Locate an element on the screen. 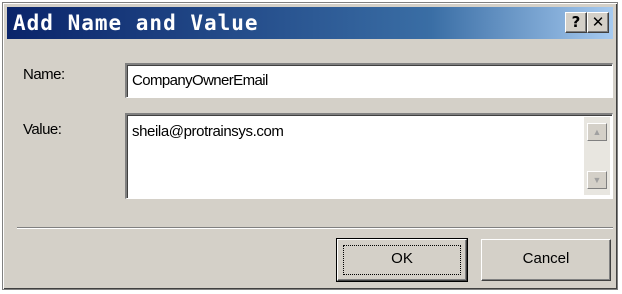  ok-button: OK is located at coordinates (402, 260).